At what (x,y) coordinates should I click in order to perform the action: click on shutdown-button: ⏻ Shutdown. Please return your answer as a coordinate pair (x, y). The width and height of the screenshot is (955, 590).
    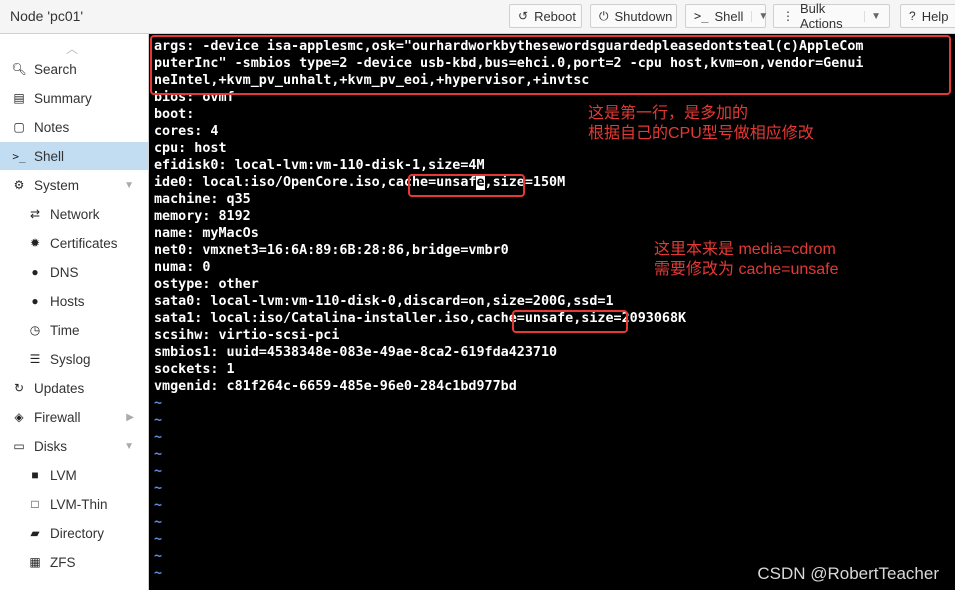
    Looking at the image, I should click on (633, 16).